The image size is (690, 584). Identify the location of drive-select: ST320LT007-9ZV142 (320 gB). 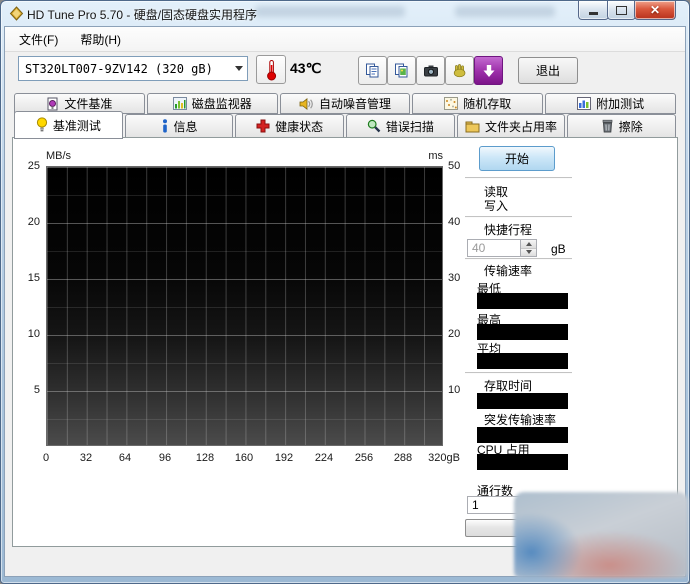
(133, 68).